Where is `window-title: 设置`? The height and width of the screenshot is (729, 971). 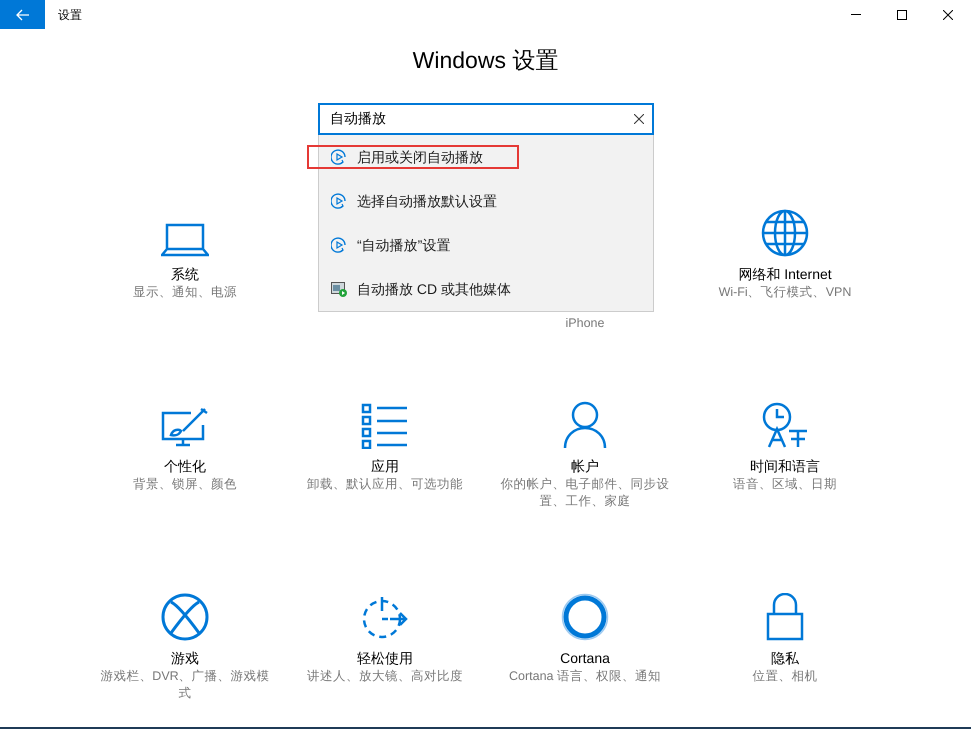 window-title: 设置 is located at coordinates (70, 15).